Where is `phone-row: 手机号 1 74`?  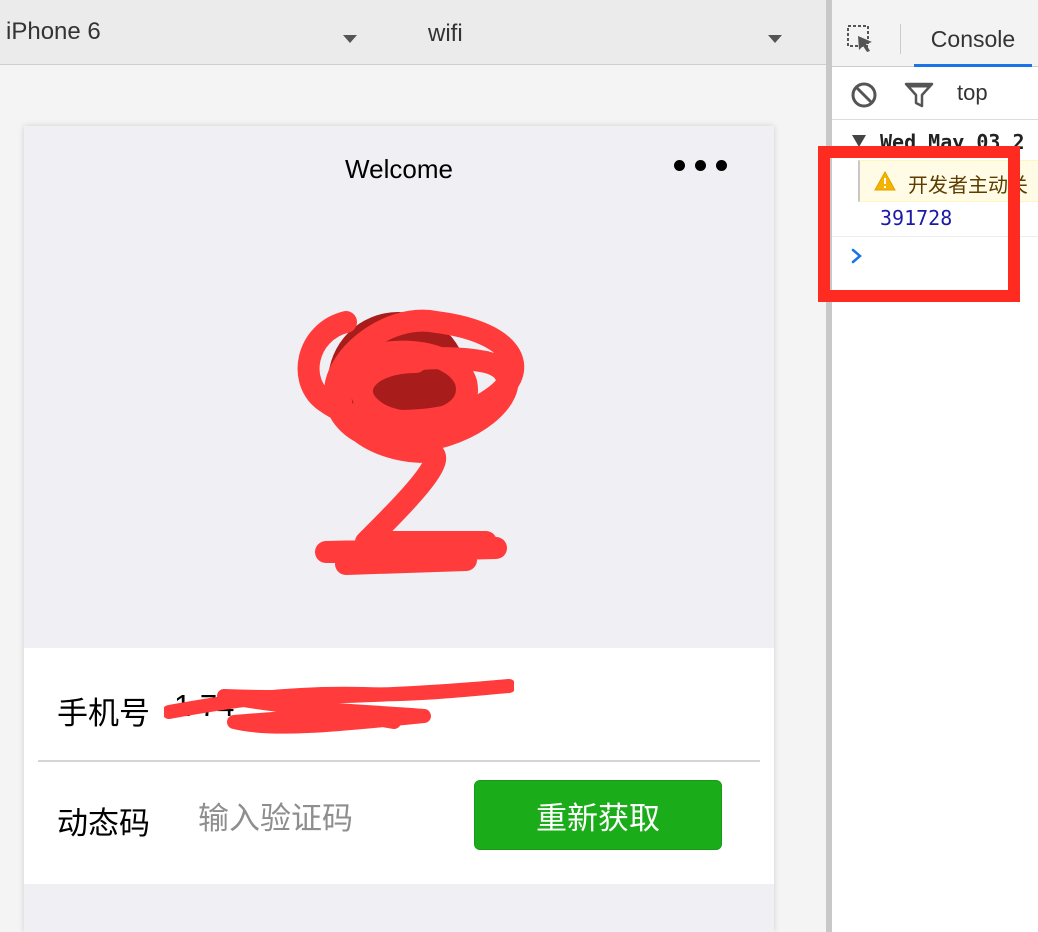 phone-row: 手机号 1 74 is located at coordinates (399, 704).